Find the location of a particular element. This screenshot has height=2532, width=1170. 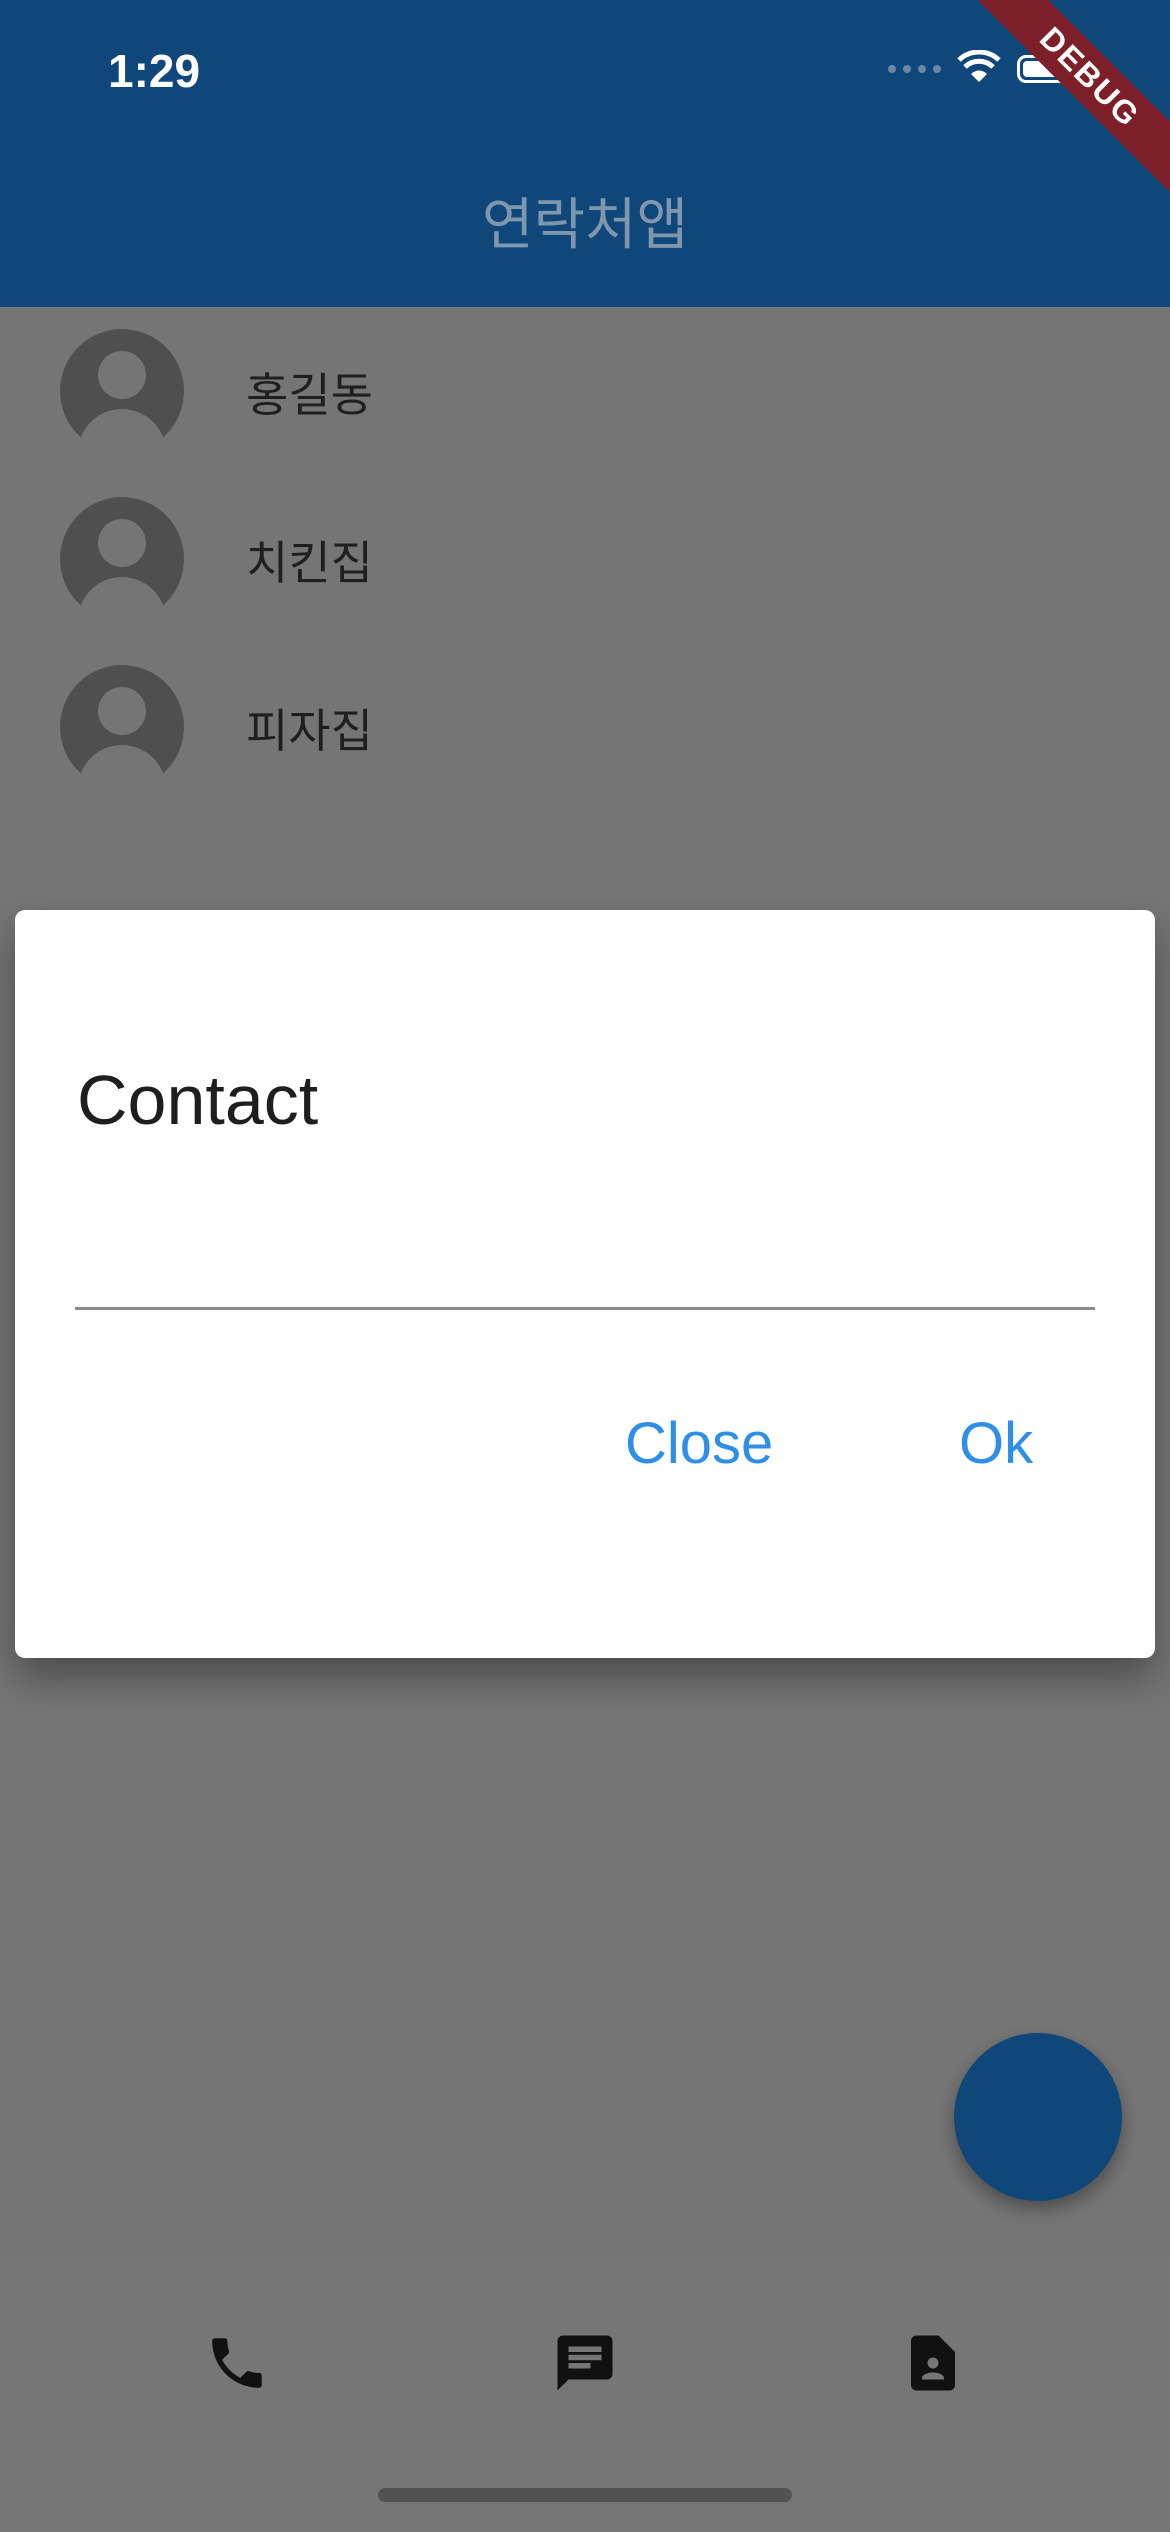

contact-input is located at coordinates (585, 1275).